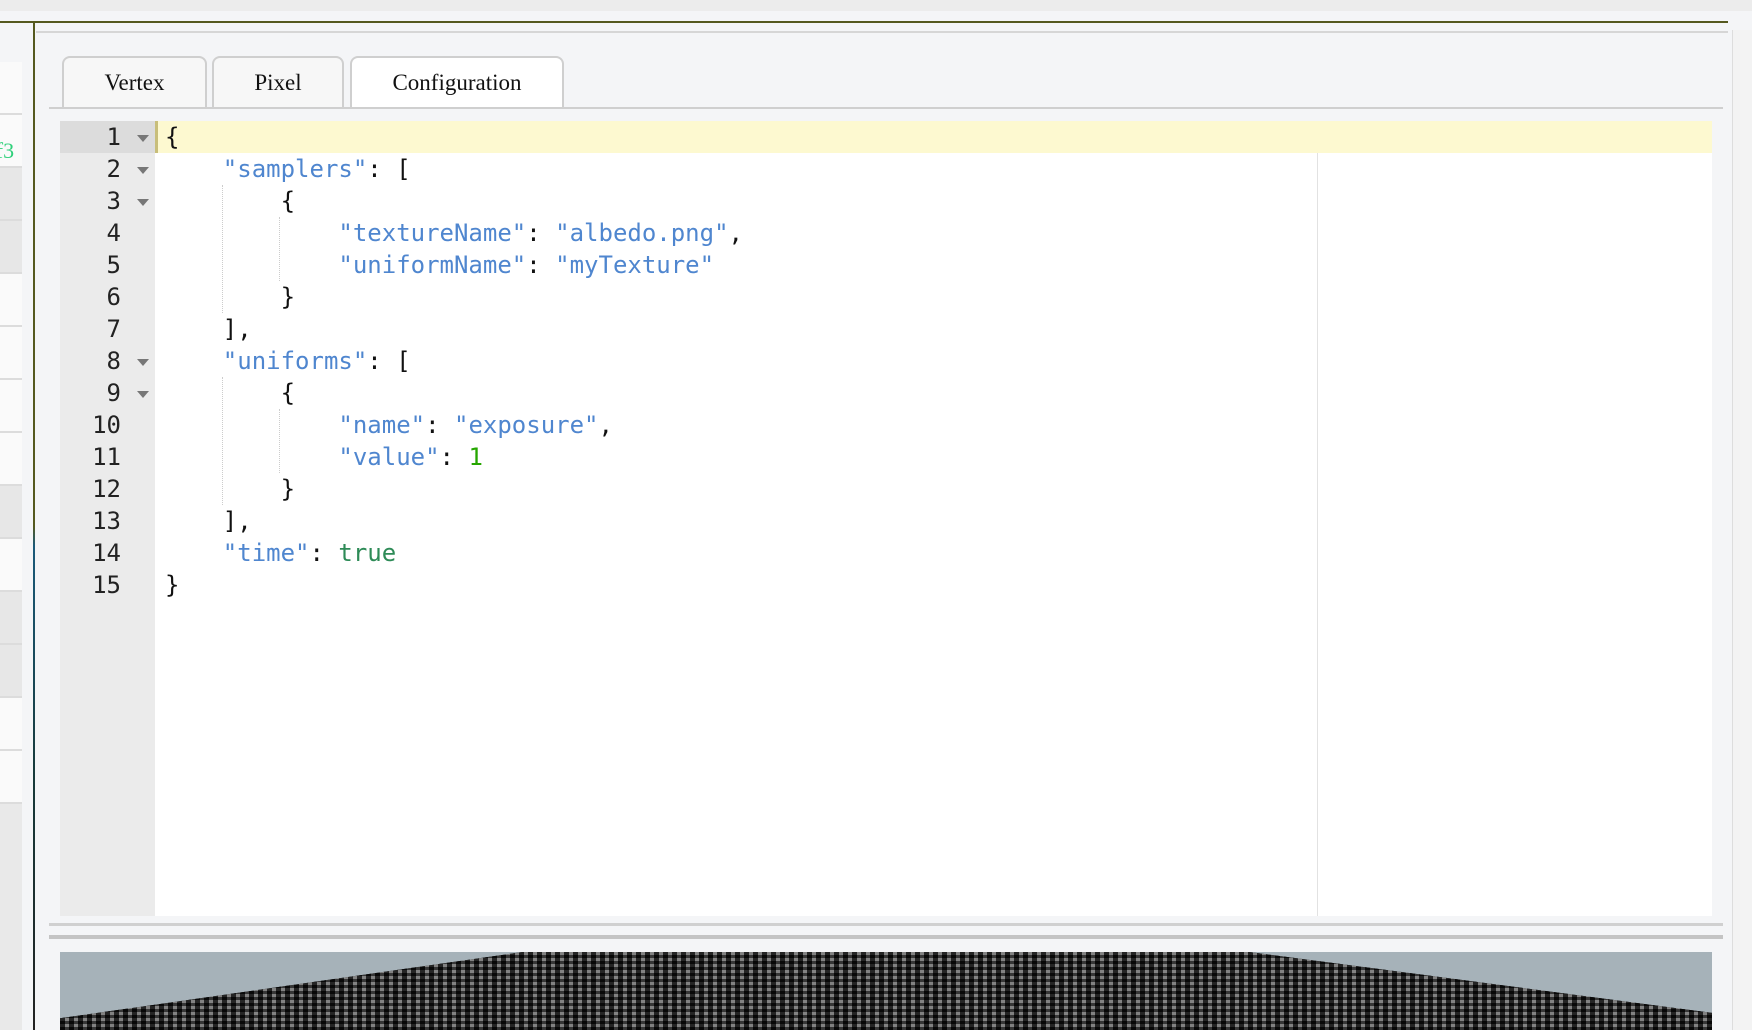 The width and height of the screenshot is (1752, 1030). What do you see at coordinates (106, 457) in the screenshot?
I see `line-number: 11` at bounding box center [106, 457].